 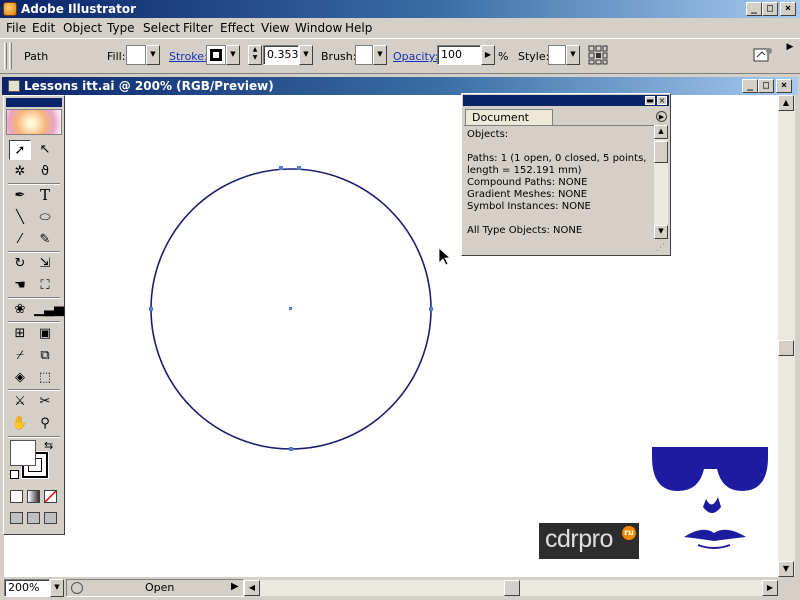 I want to click on resize-grip-icon: ⋰, so click(x=662, y=248).